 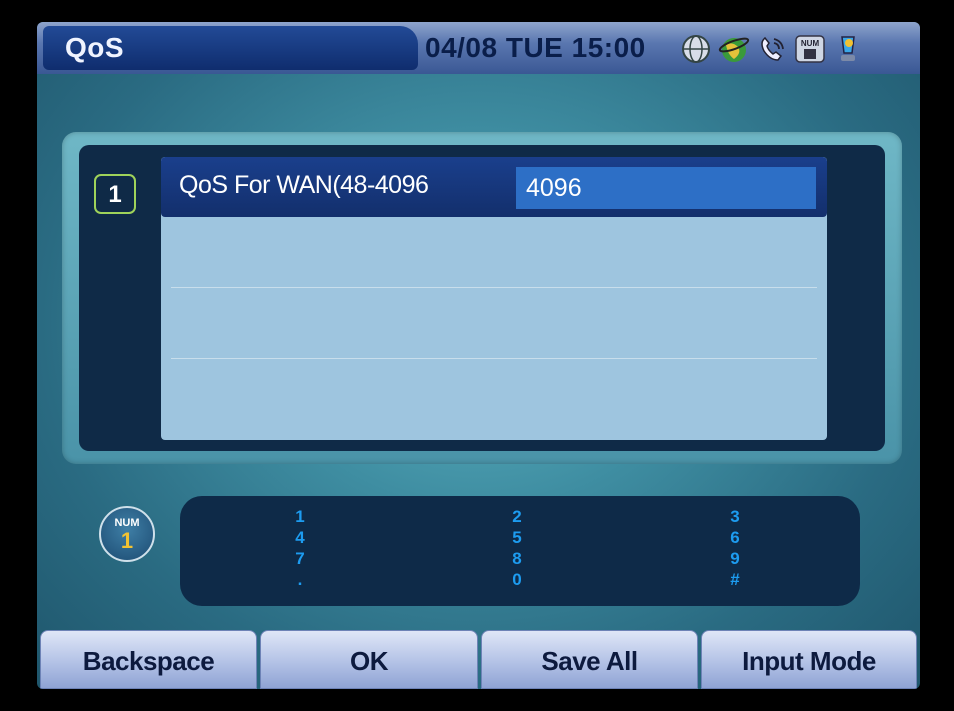 I want to click on num-keypad-icon: NUM, so click(x=810, y=49).